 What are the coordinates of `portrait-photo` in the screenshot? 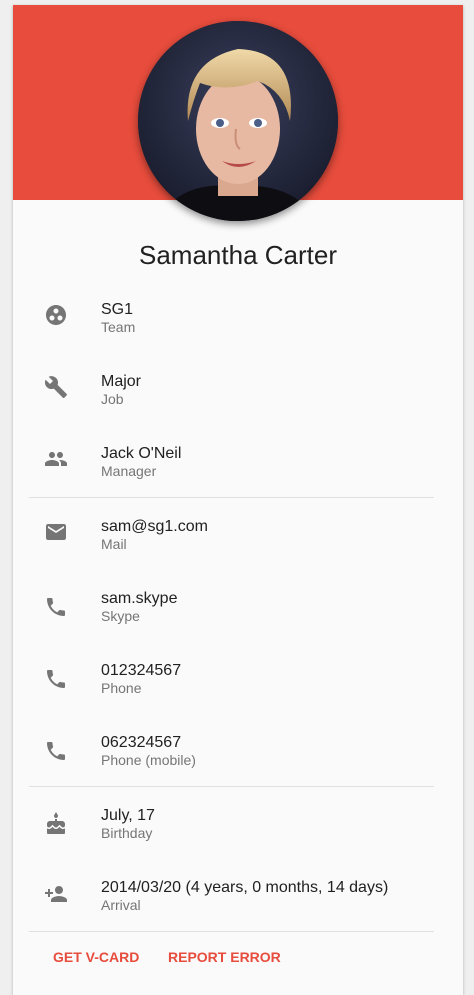 It's located at (238, 121).